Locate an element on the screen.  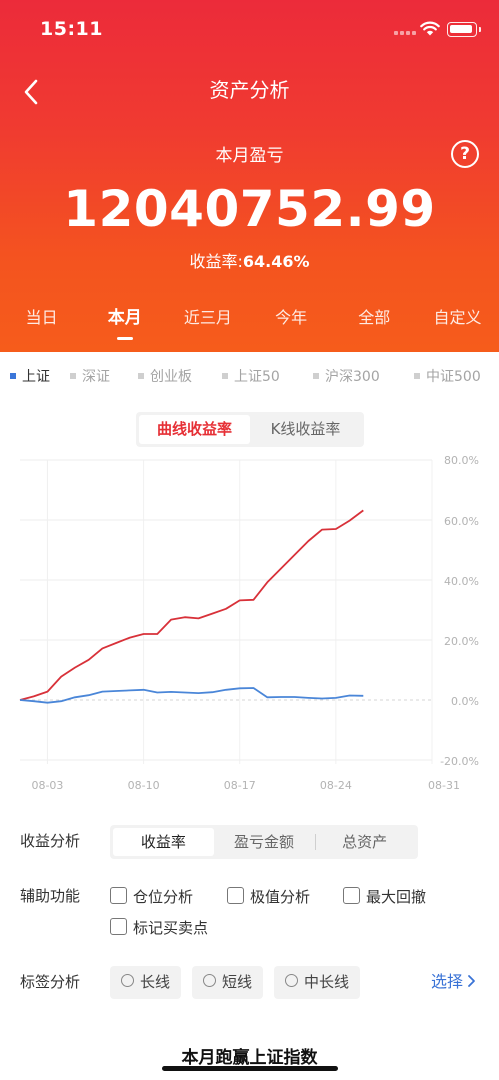
index-shanghai: 上证 is located at coordinates (30, 377).